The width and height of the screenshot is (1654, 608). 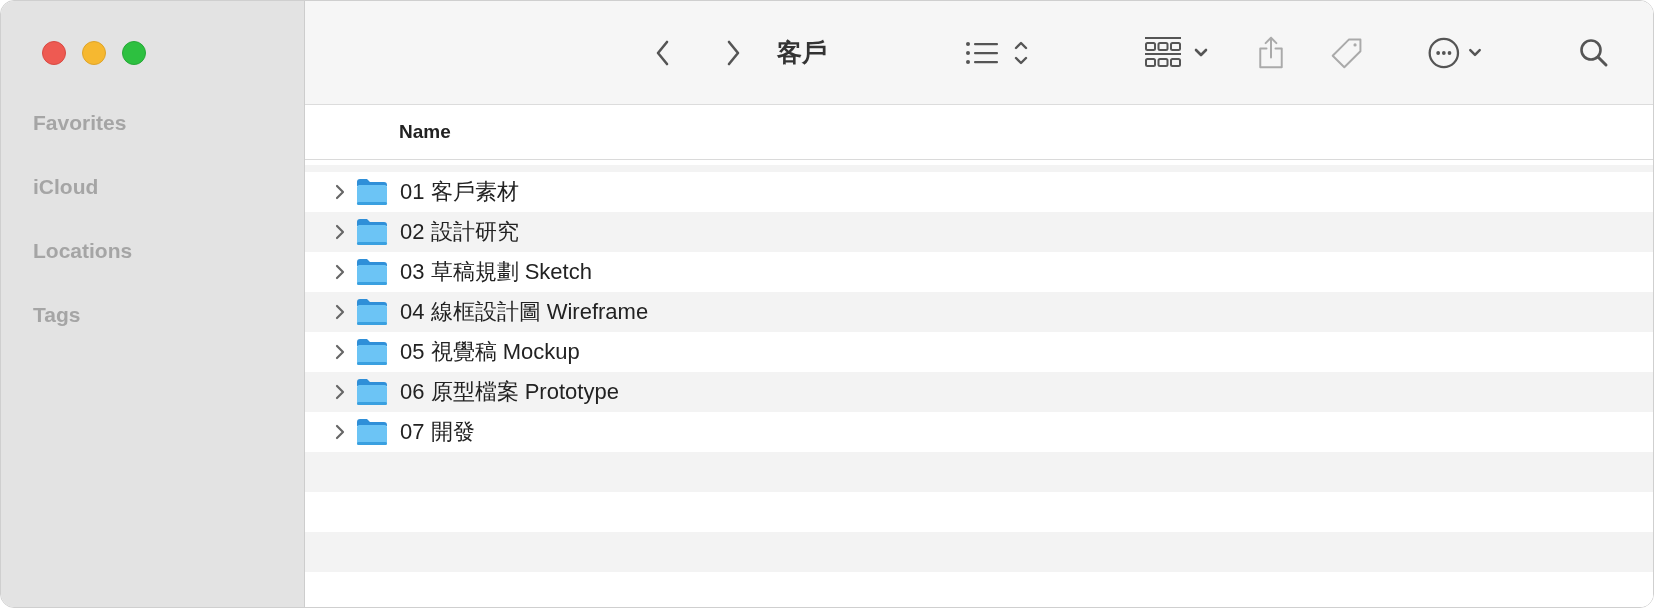 I want to click on window-title: 客戶, so click(x=802, y=52).